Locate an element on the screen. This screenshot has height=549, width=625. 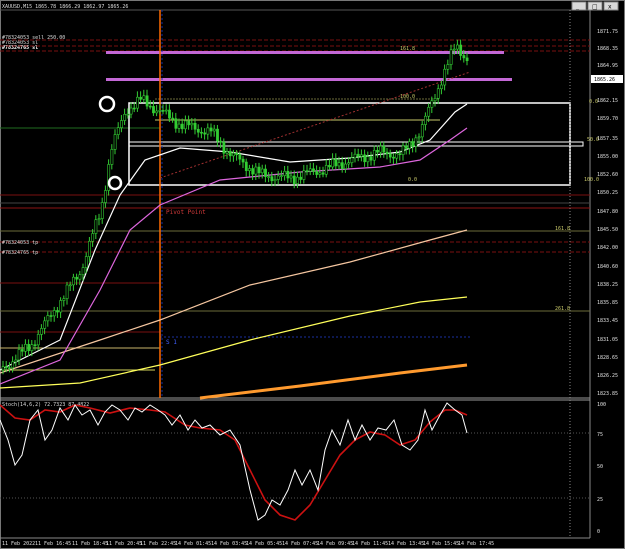
pivot-label: Pivot Point is located at coordinates (186, 212).